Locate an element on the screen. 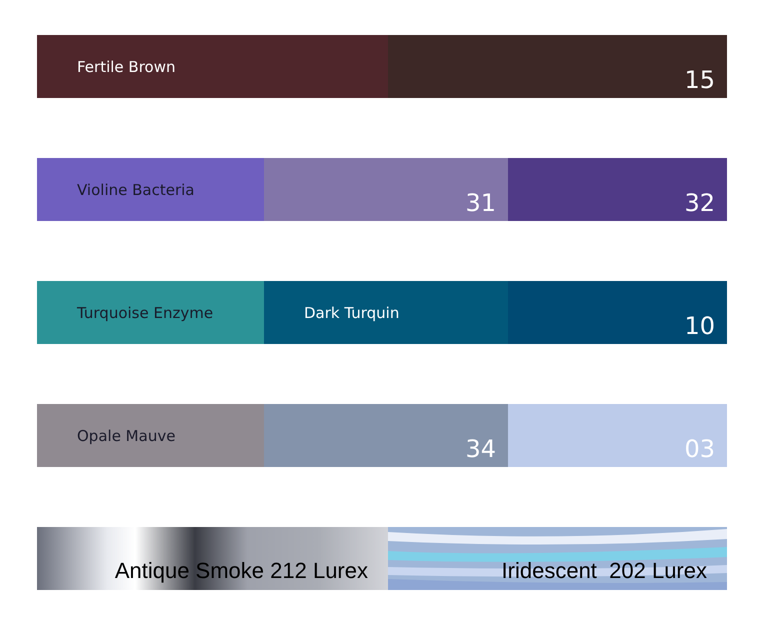 The height and width of the screenshot is (644, 774). swatch-number: 15 is located at coordinates (699, 80).